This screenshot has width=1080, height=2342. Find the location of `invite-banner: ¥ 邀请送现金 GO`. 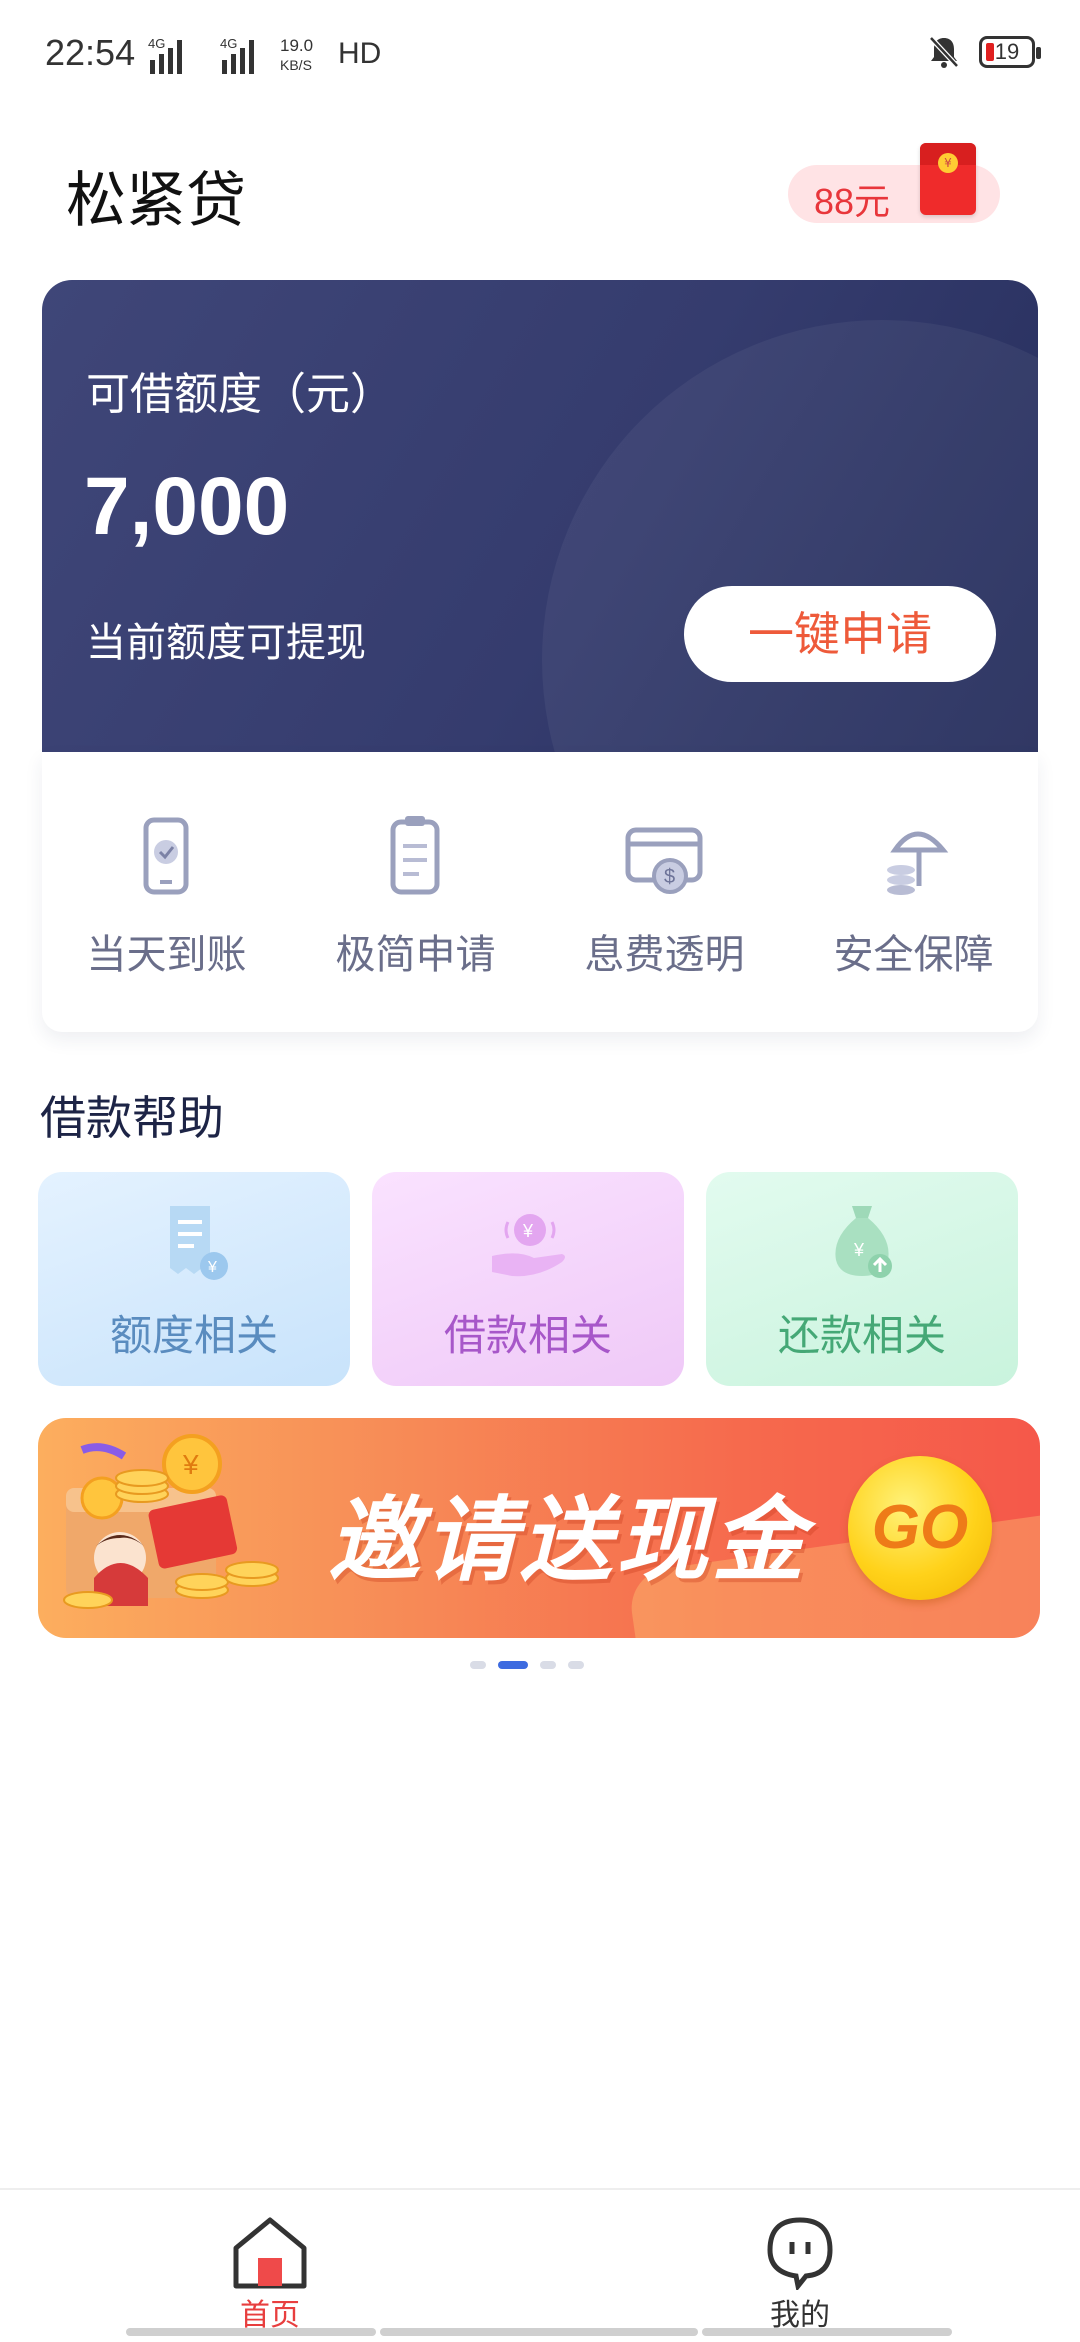

invite-banner: ¥ 邀请送现金 GO is located at coordinates (539, 1528).